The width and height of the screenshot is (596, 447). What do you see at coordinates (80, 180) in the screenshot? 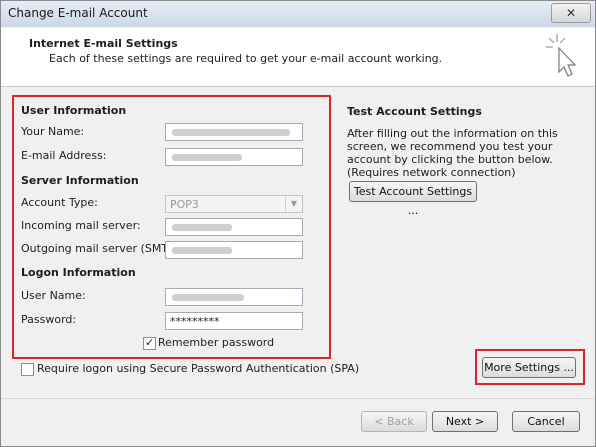
I see `server-info-heading: Server Information` at bounding box center [80, 180].